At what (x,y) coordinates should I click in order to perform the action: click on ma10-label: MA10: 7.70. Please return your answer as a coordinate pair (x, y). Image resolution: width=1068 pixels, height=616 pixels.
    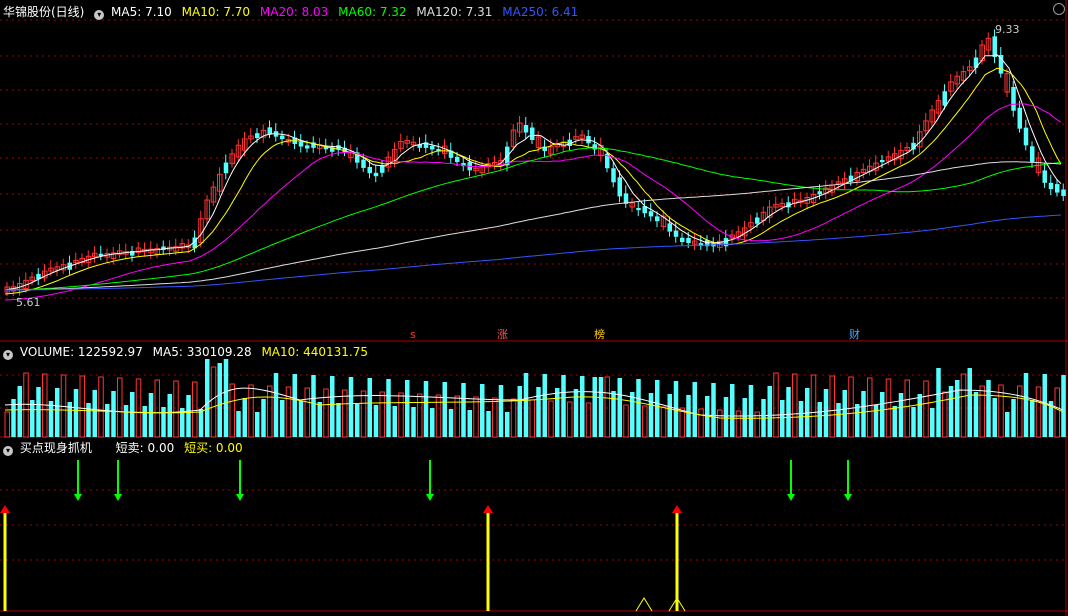
    Looking at the image, I should click on (216, 12).